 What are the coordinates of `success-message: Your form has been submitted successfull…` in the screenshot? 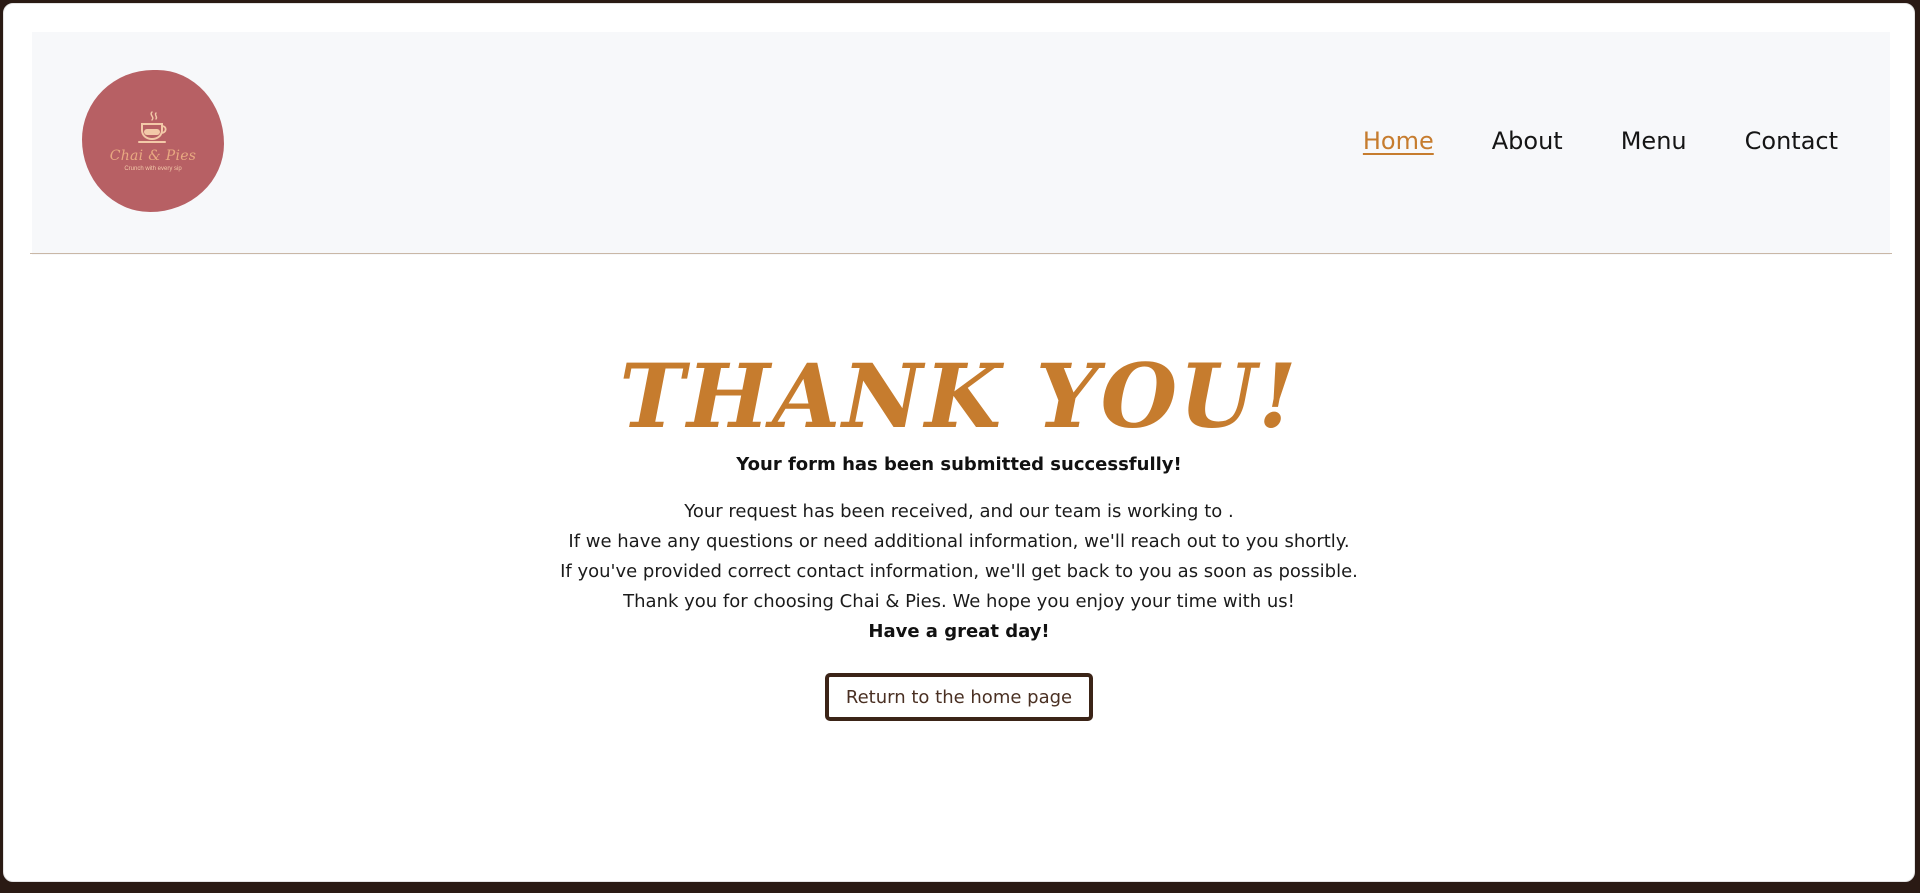 It's located at (959, 464).